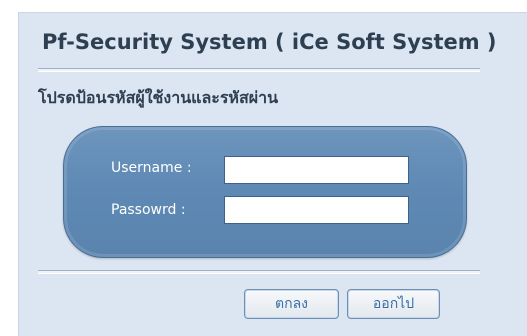 The image size is (527, 336). Describe the element at coordinates (316, 170) in the screenshot. I see `username-input` at that location.